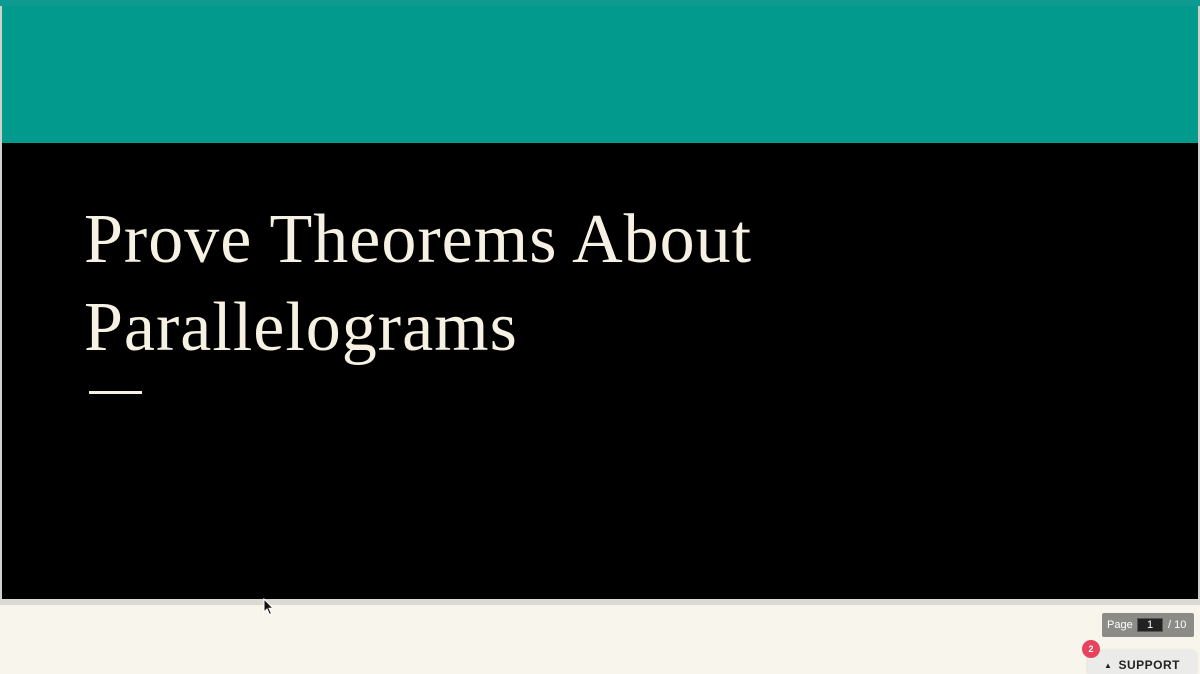  I want to click on page-number-input, so click(1150, 625).